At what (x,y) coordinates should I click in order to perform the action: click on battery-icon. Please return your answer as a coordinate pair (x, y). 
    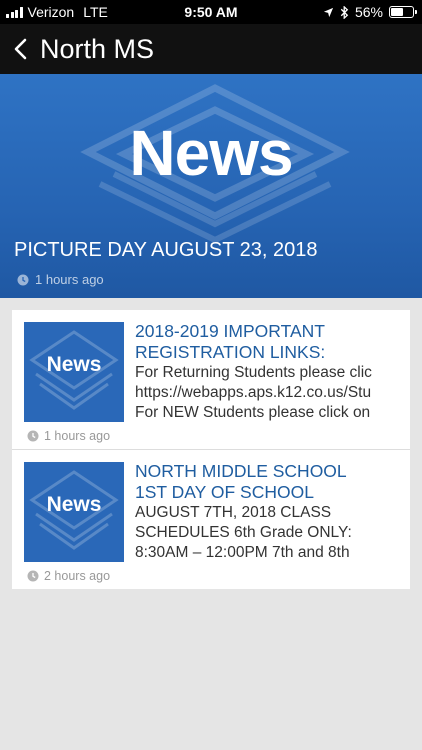
    Looking at the image, I should click on (403, 12).